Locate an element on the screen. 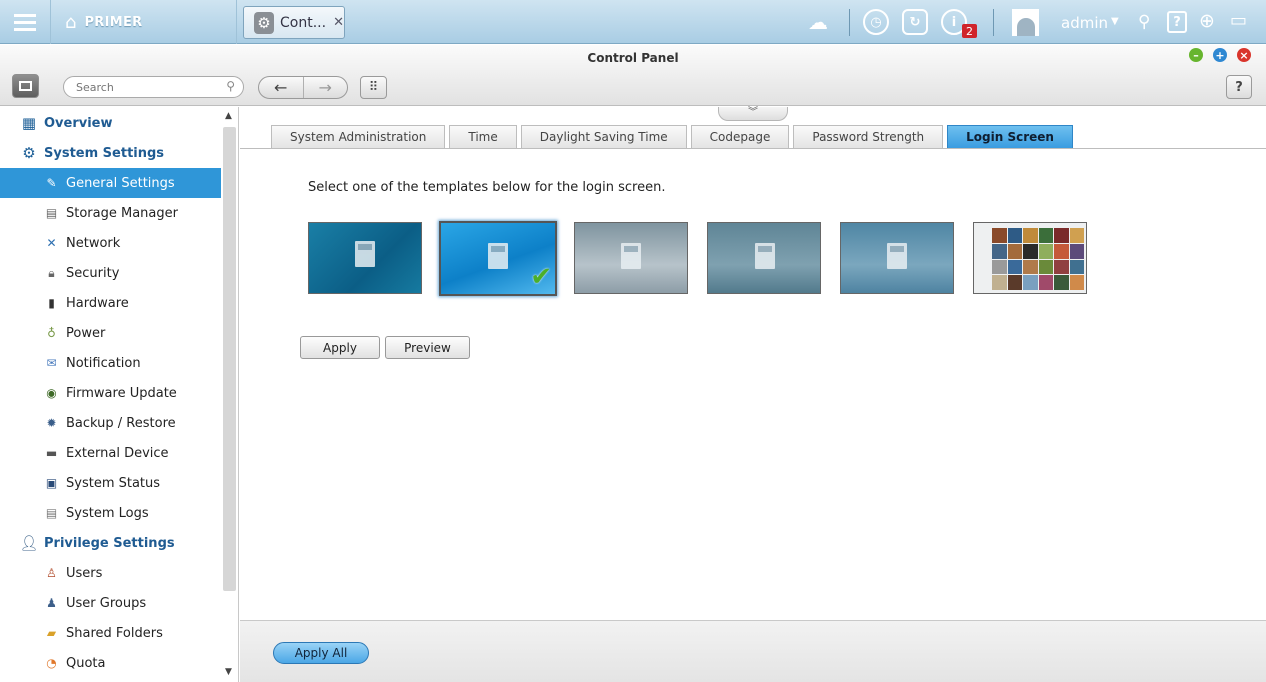 This screenshot has width=1266, height=682. folder-icon: ▰ is located at coordinates (51, 633).